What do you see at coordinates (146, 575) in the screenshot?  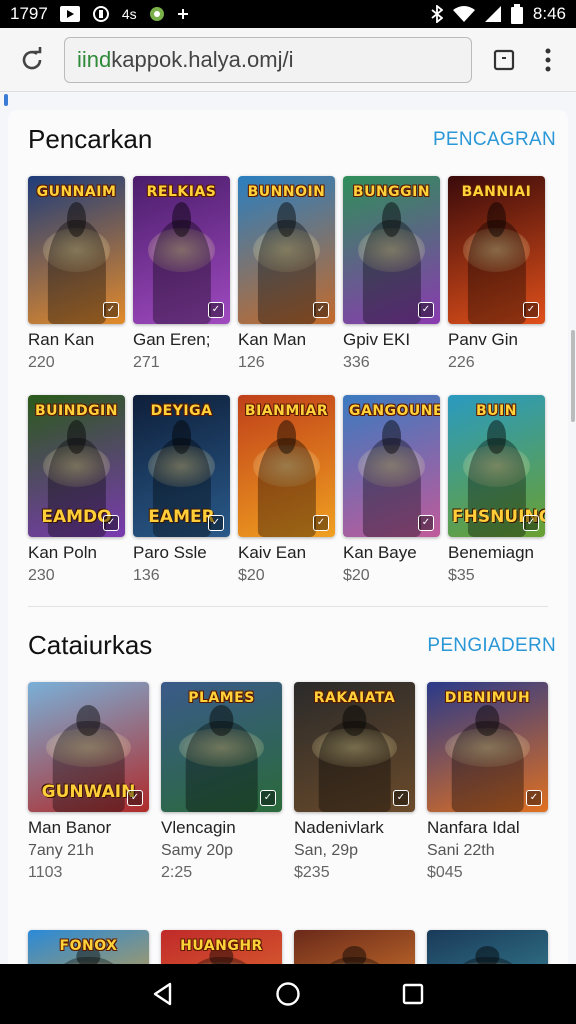 I see `game-price: 136` at bounding box center [146, 575].